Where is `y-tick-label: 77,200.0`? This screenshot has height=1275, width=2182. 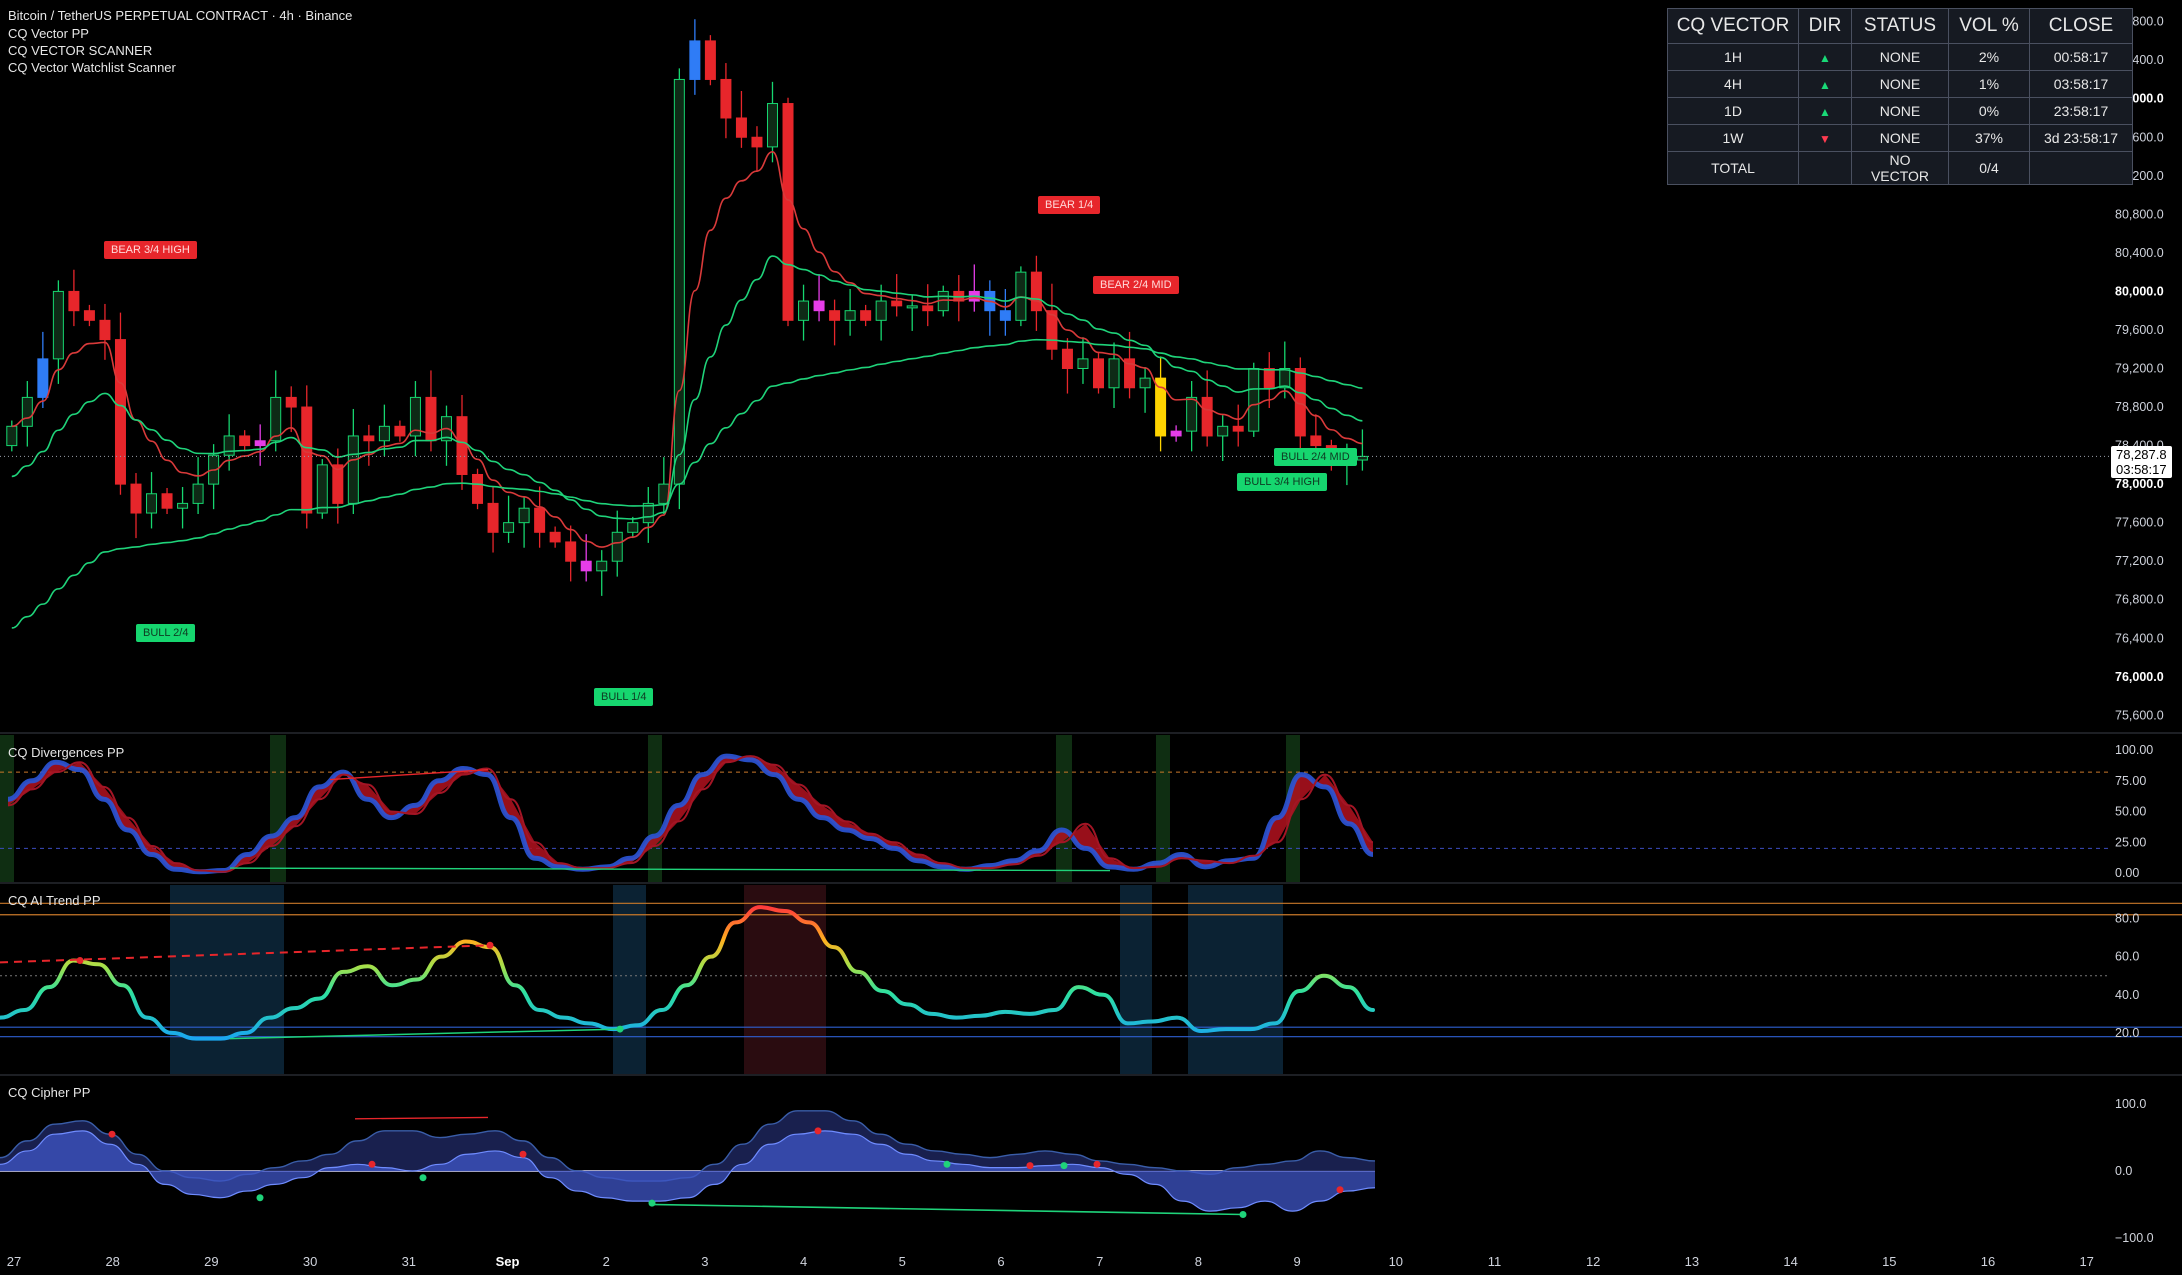 y-tick-label: 77,200.0 is located at coordinates (2139, 561).